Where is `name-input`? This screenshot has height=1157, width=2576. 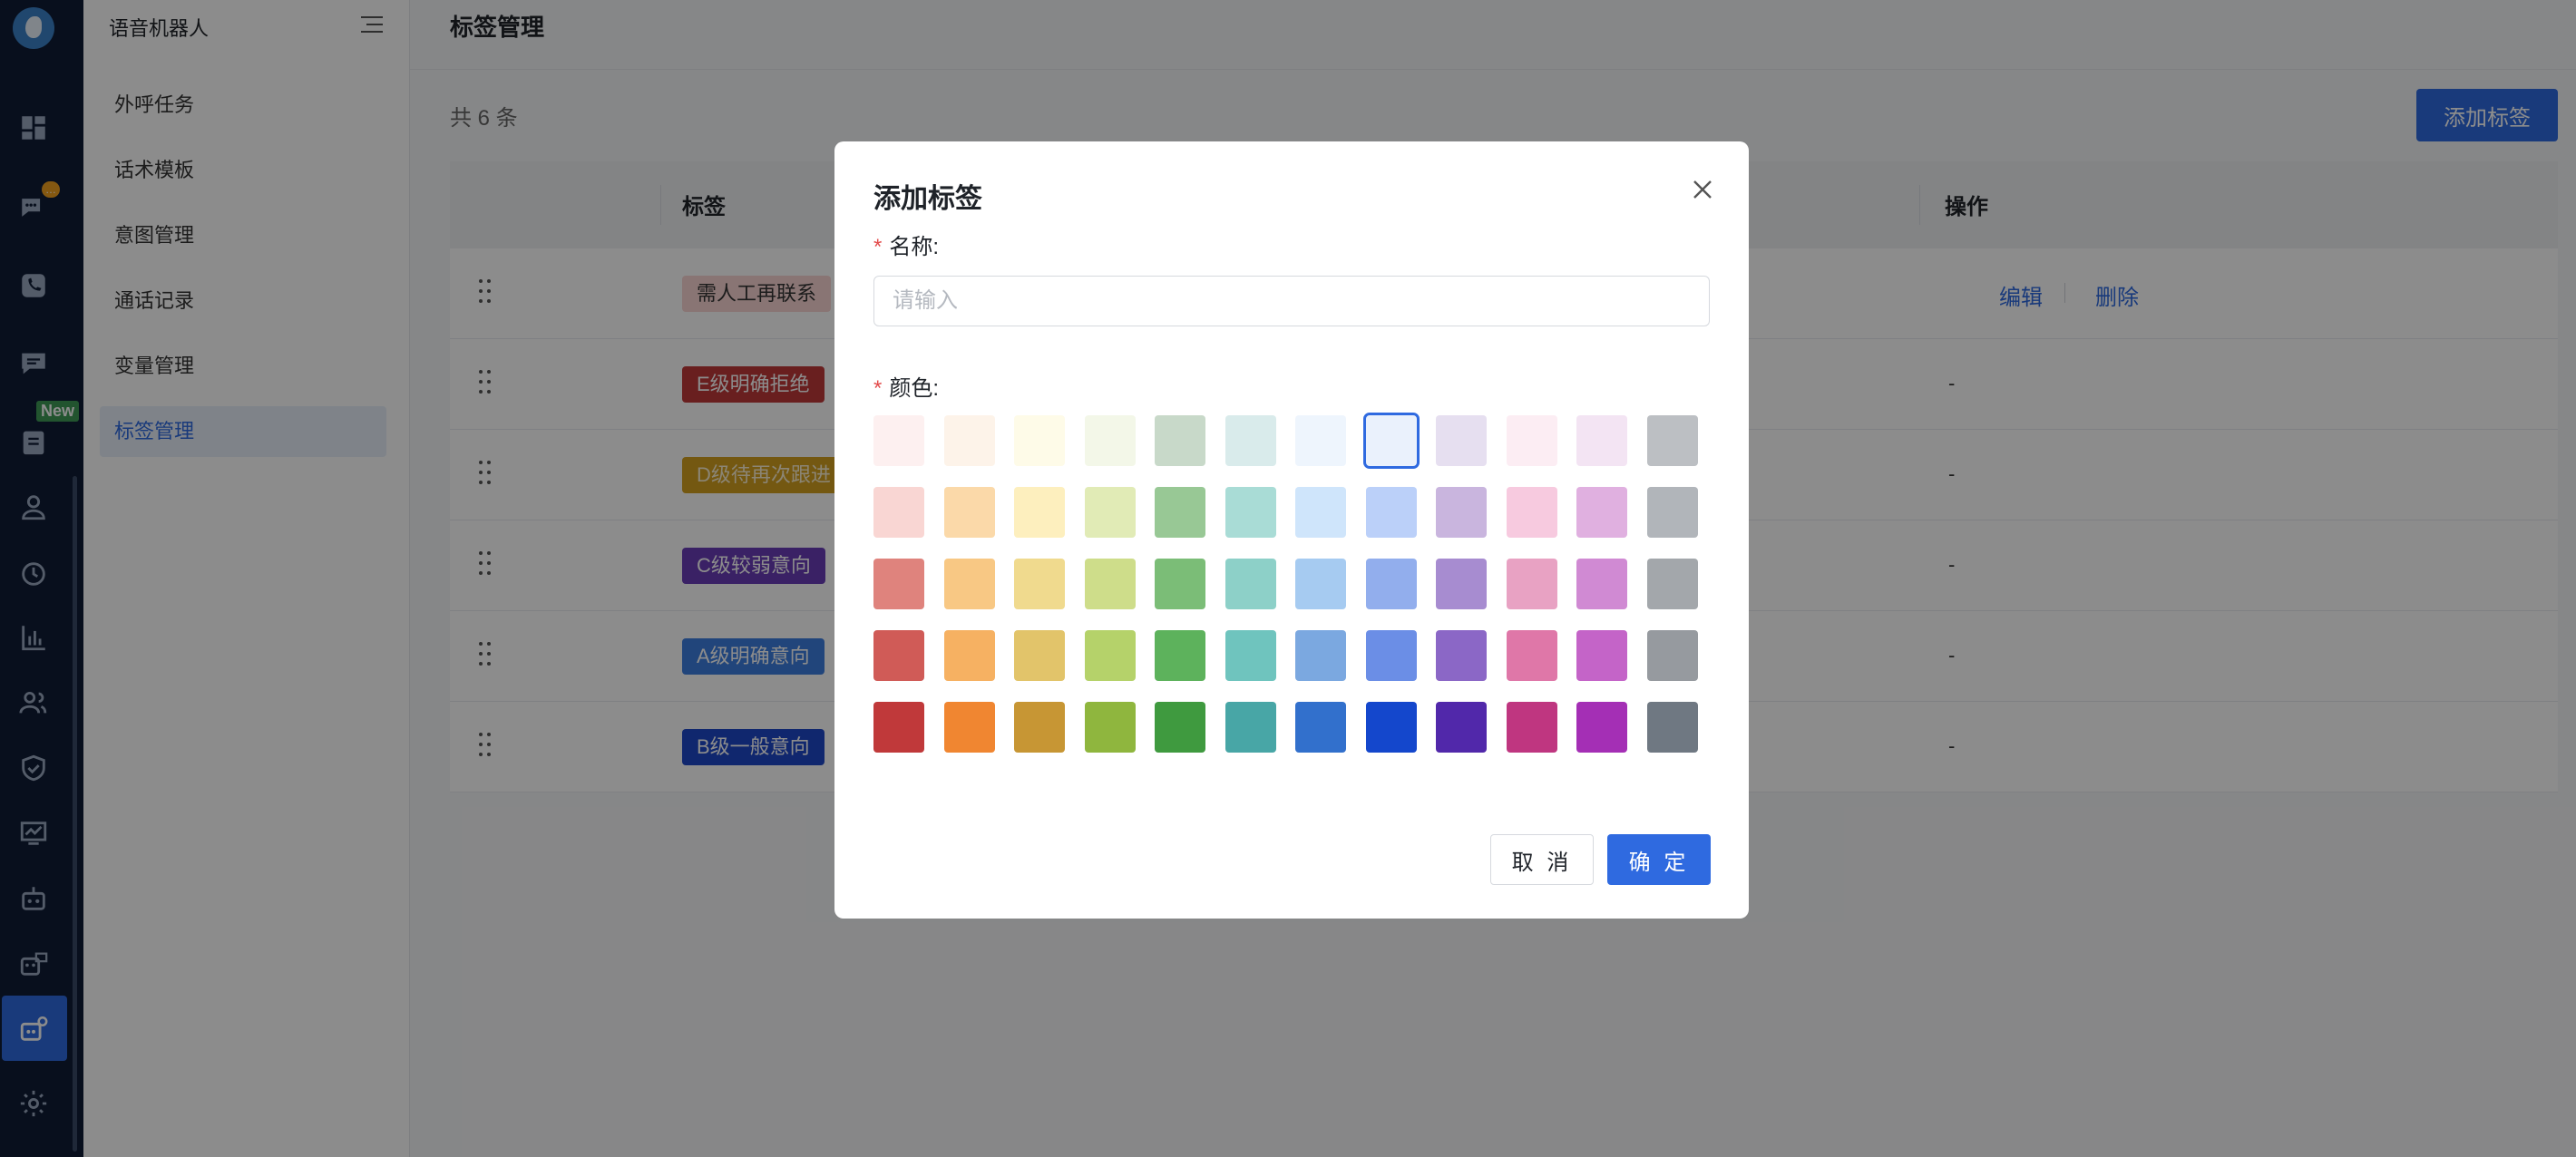
name-input is located at coordinates (1291, 301).